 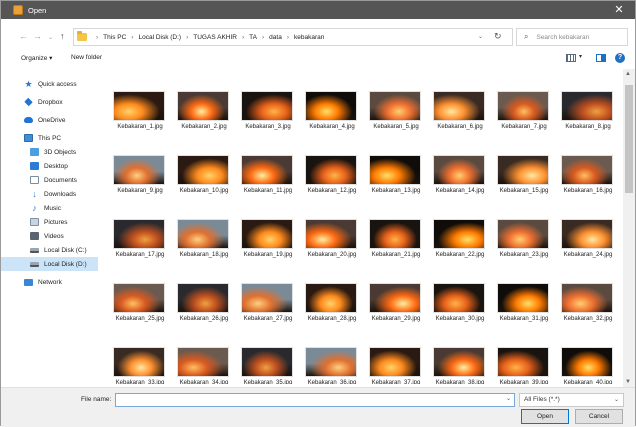 What do you see at coordinates (460, 249) in the screenshot?
I see `file-item: Kebakaran_22.jpg` at bounding box center [460, 249].